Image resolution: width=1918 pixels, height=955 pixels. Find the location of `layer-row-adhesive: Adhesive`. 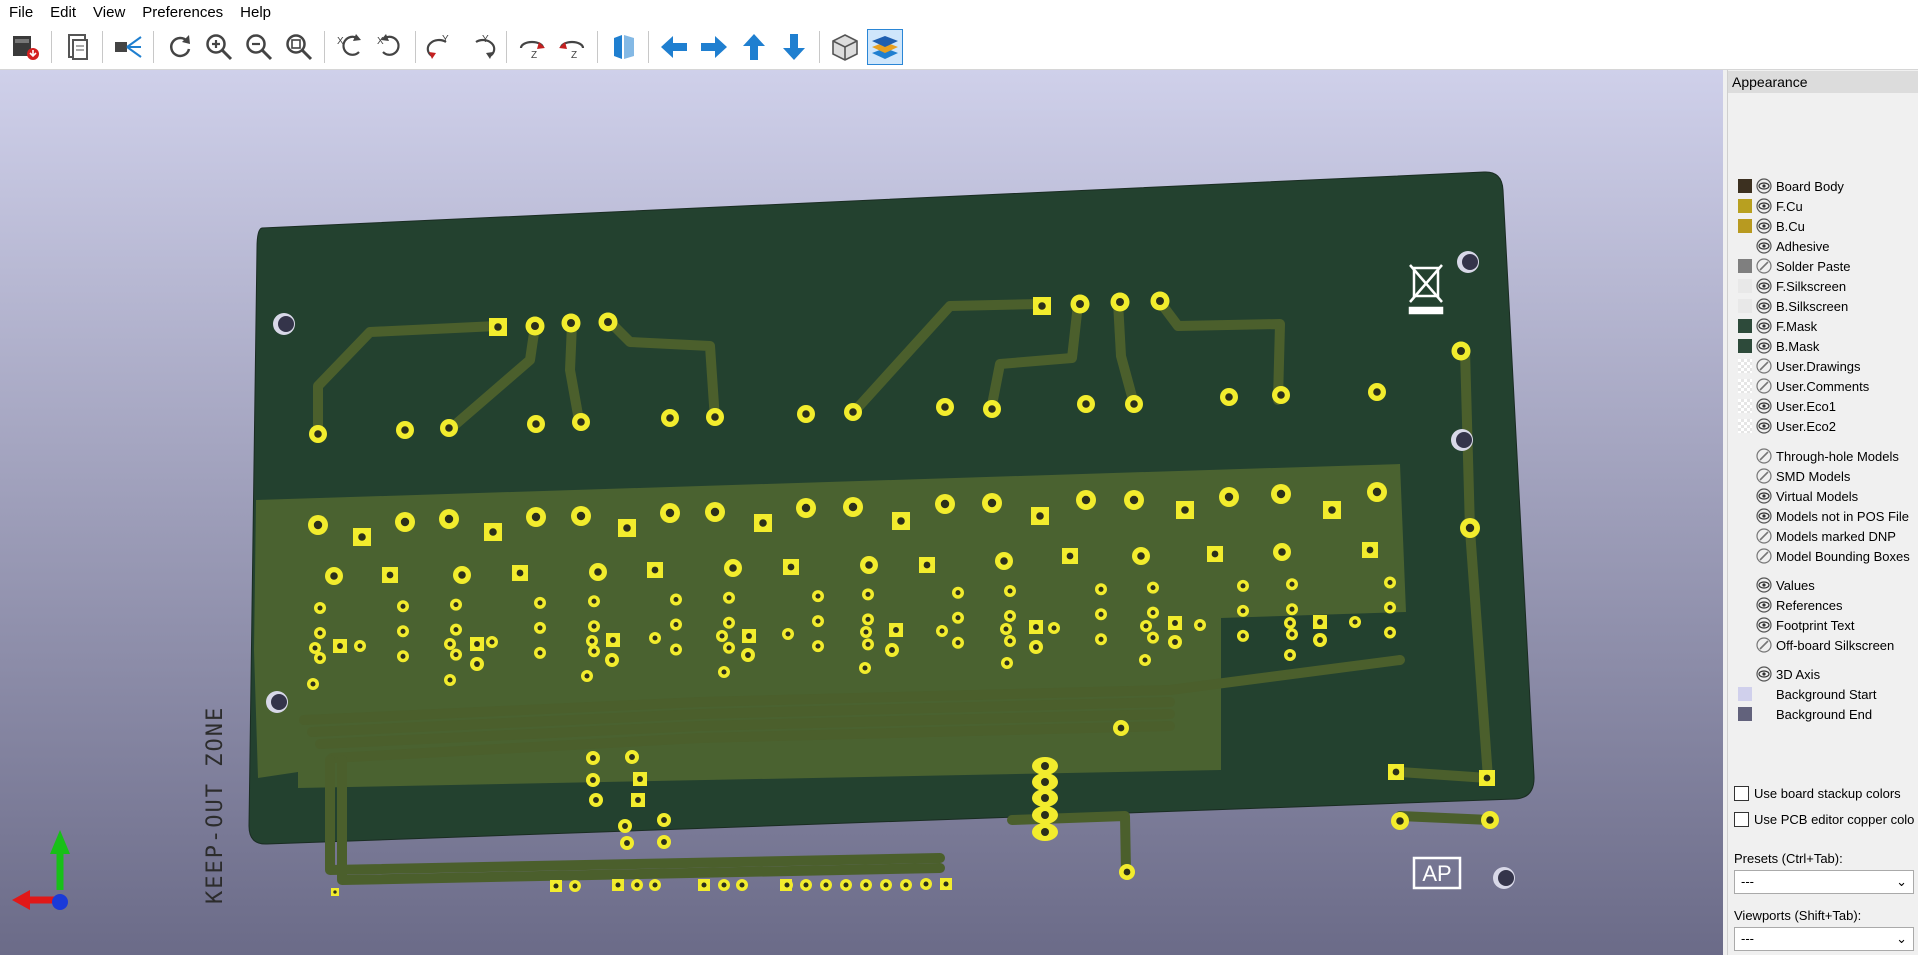

layer-row-adhesive: Adhesive is located at coordinates (1783, 246).